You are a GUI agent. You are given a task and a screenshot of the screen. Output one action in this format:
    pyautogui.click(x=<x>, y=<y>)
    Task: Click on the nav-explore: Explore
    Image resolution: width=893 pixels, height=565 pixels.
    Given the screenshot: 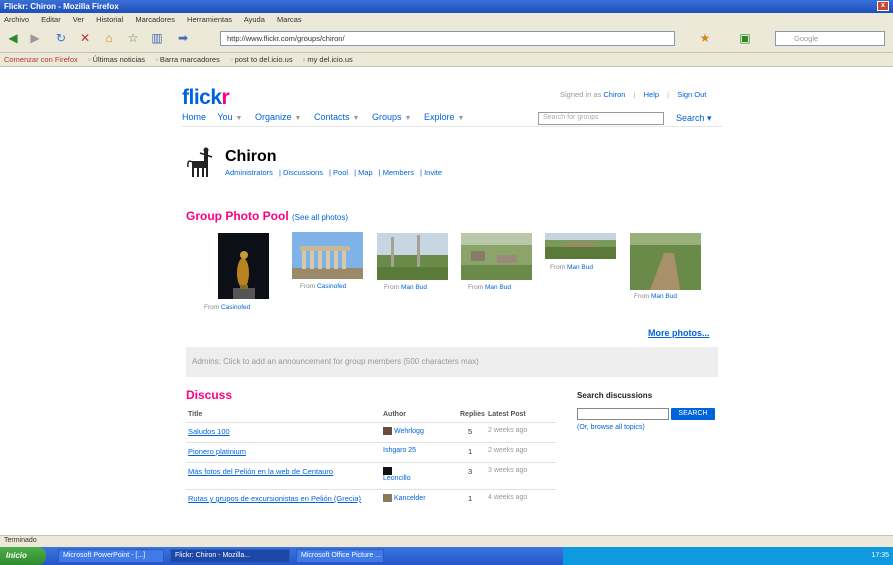 What is the action you would take?
    pyautogui.click(x=439, y=117)
    